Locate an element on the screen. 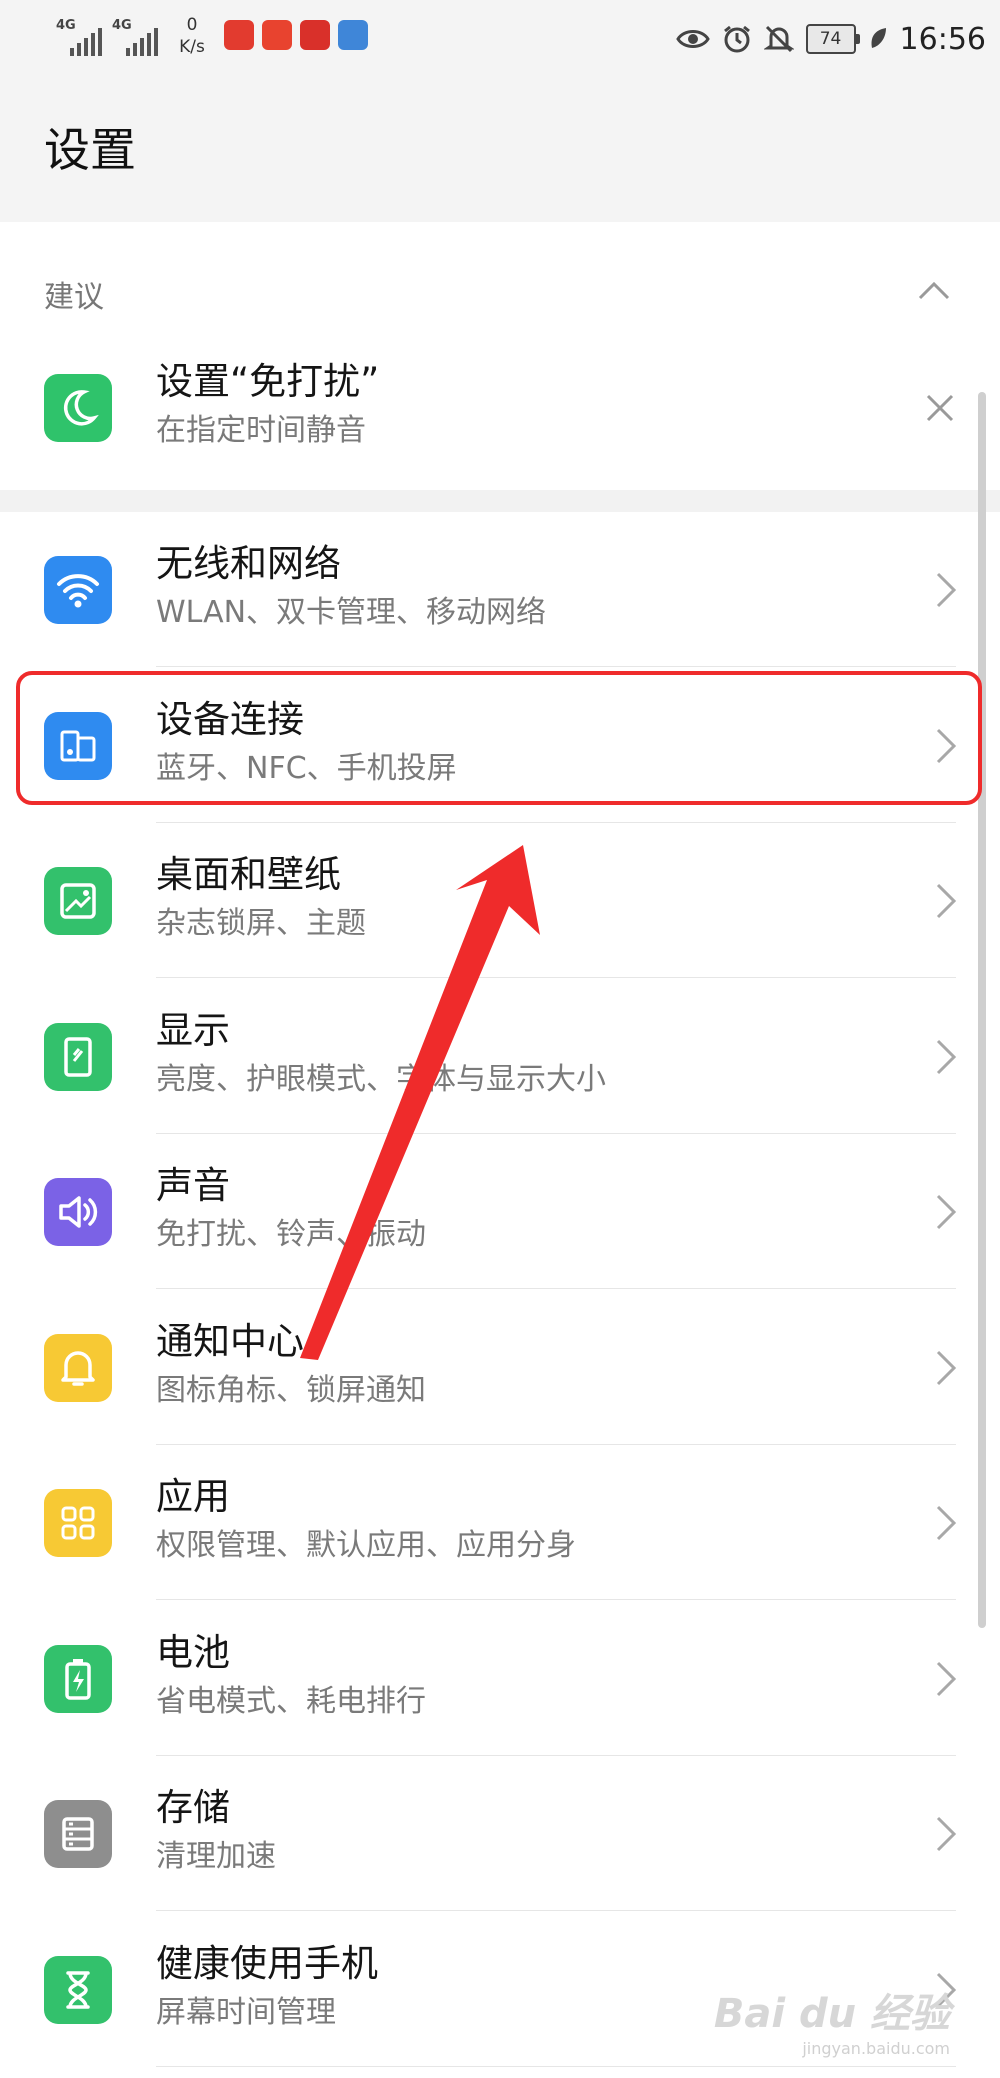  storage-icon is located at coordinates (78, 1834).